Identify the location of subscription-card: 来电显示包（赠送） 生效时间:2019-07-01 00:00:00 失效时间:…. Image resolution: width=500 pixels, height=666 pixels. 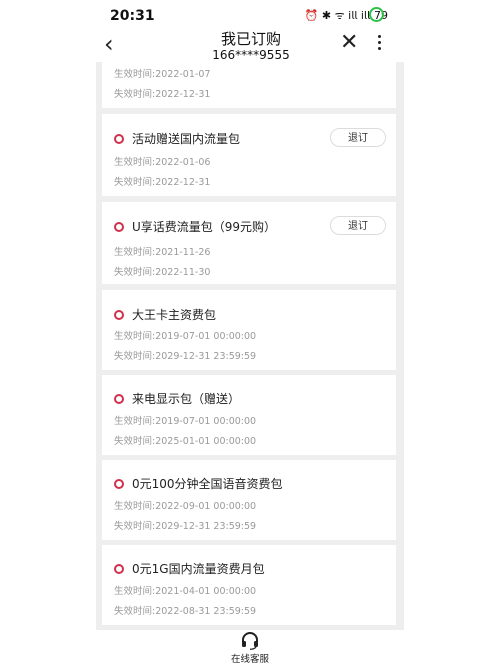
(249, 415).